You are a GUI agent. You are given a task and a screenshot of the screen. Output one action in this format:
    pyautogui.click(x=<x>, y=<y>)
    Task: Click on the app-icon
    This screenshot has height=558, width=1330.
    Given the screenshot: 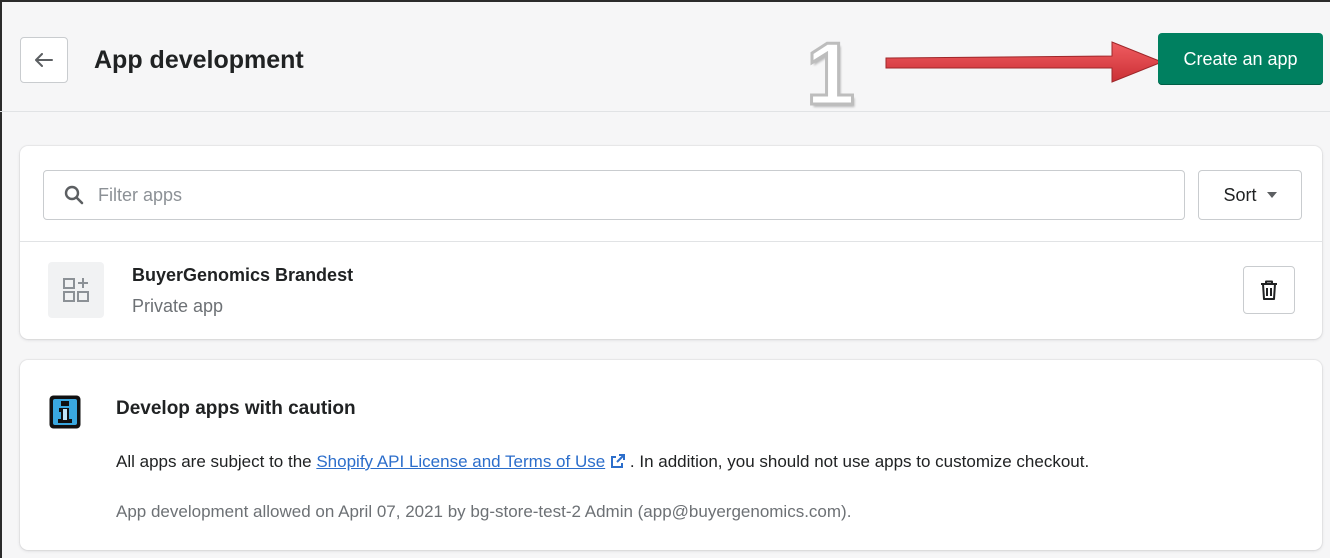 What is the action you would take?
    pyautogui.click(x=76, y=290)
    